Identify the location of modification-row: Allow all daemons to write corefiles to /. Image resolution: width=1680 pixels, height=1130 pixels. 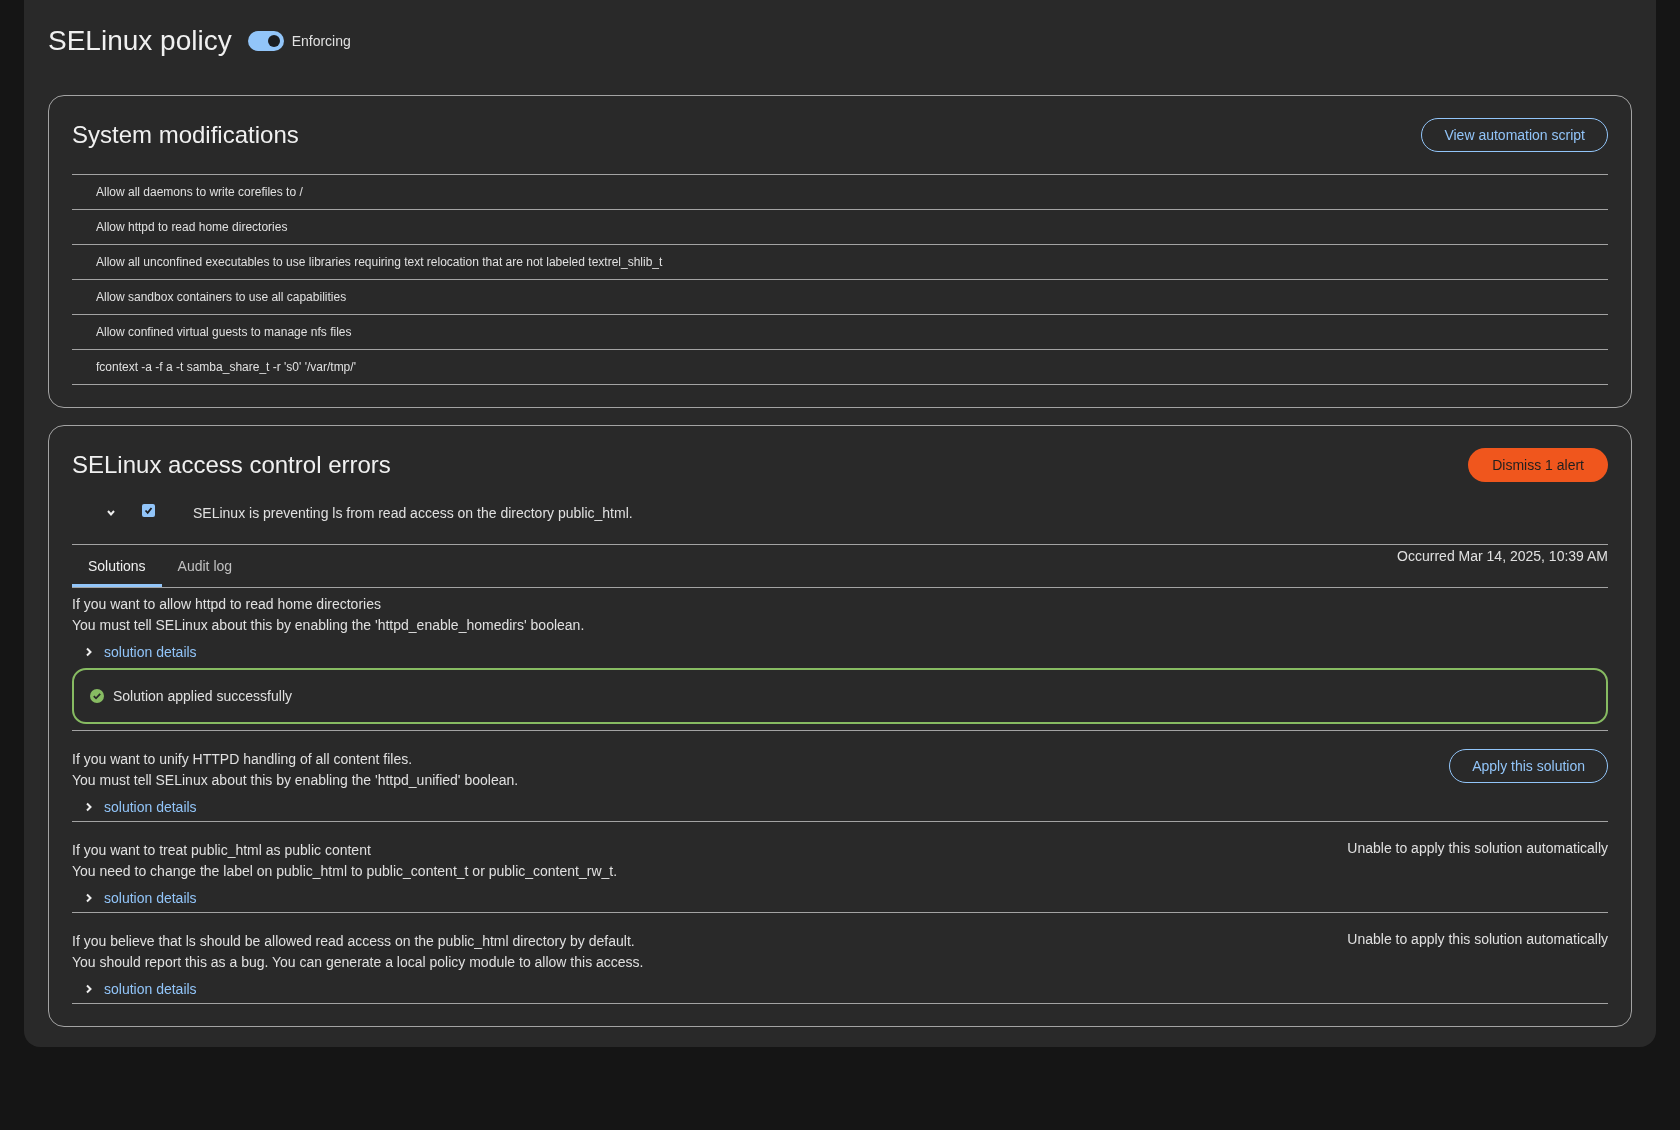
(840, 192).